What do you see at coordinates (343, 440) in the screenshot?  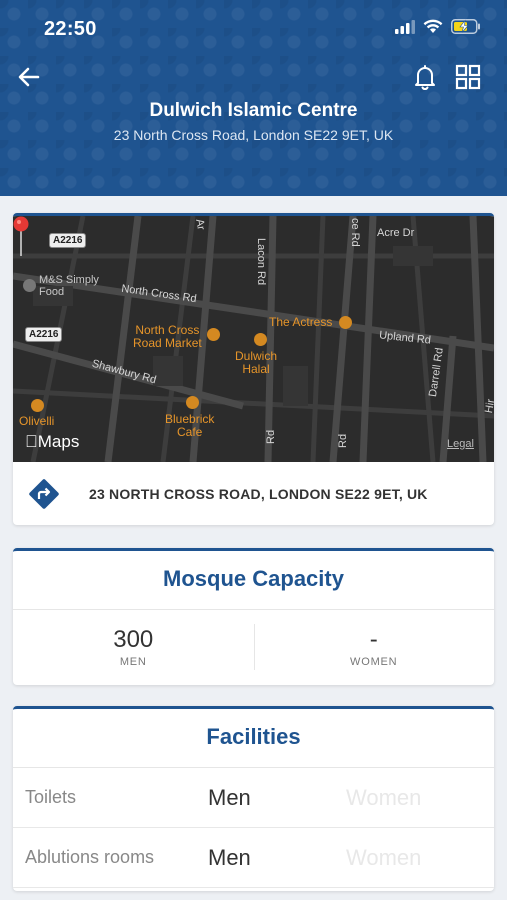 I see `road-label-rd2: Rd` at bounding box center [343, 440].